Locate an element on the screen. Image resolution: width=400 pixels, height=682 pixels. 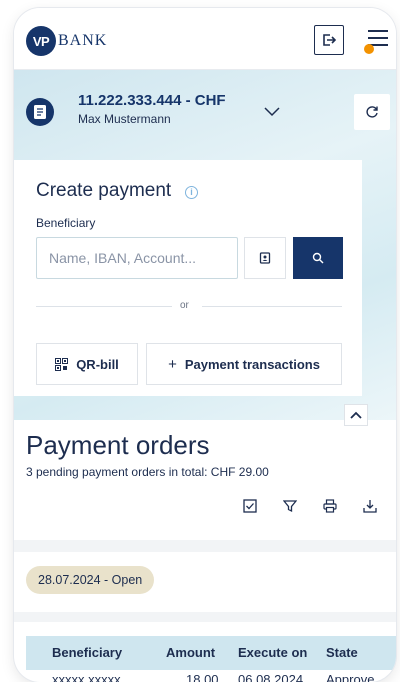
search-button is located at coordinates (318, 258).